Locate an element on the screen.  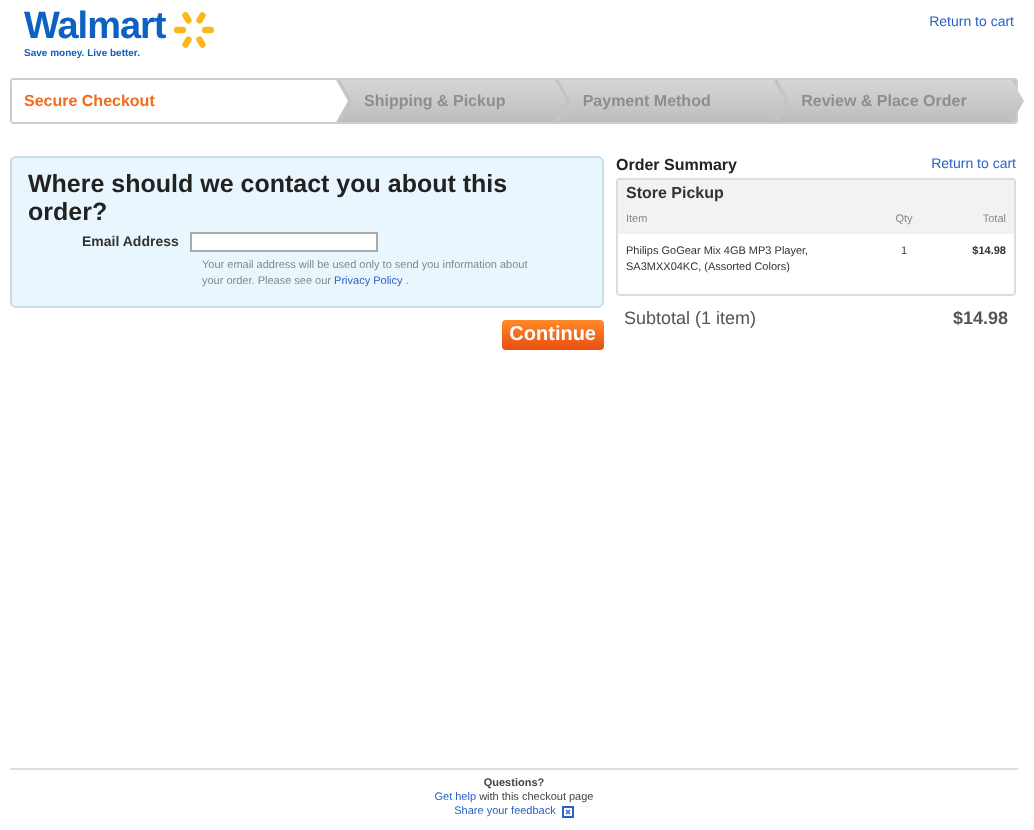
contact-heading: Where should we contact you about this order? is located at coordinates (269, 198).